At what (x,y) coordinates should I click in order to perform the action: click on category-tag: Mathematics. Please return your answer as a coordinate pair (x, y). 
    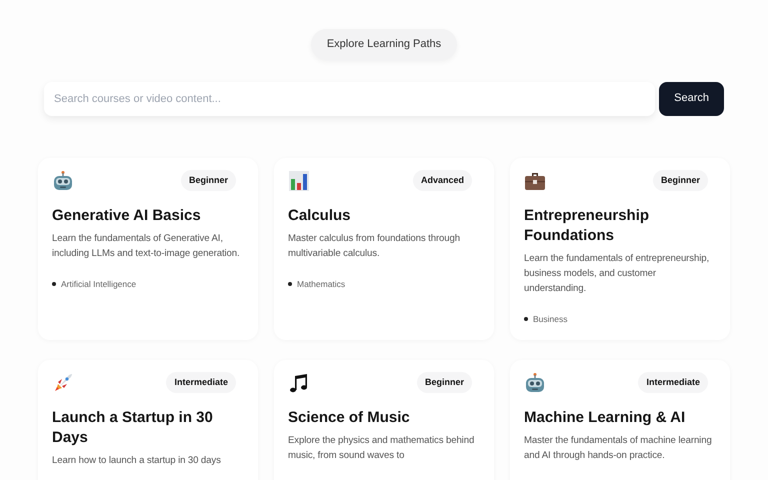
    Looking at the image, I should click on (321, 284).